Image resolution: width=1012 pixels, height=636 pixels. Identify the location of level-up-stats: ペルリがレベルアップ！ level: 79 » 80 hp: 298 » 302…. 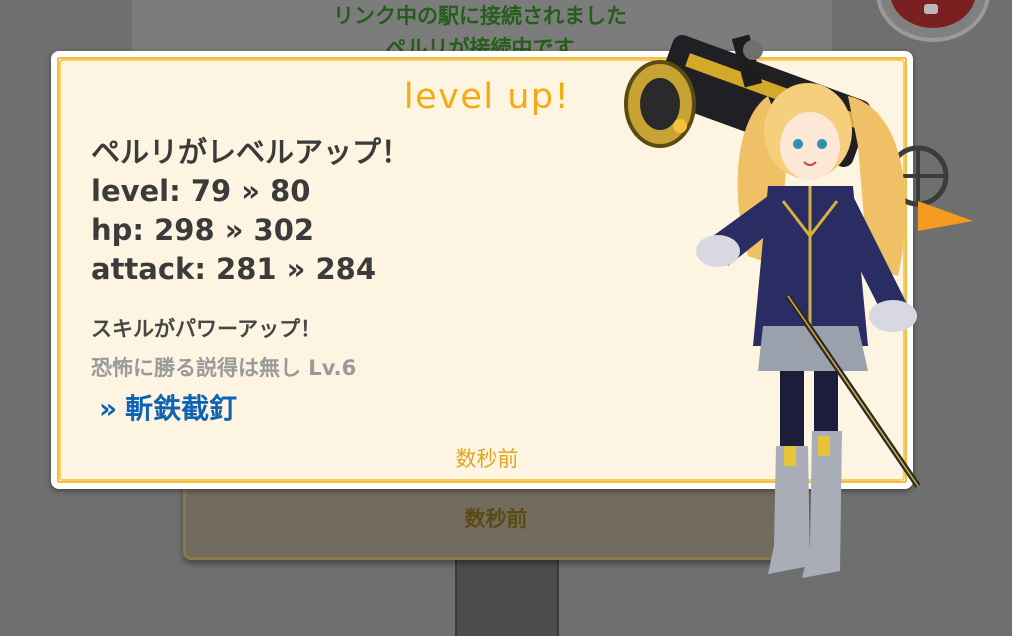
(250, 211).